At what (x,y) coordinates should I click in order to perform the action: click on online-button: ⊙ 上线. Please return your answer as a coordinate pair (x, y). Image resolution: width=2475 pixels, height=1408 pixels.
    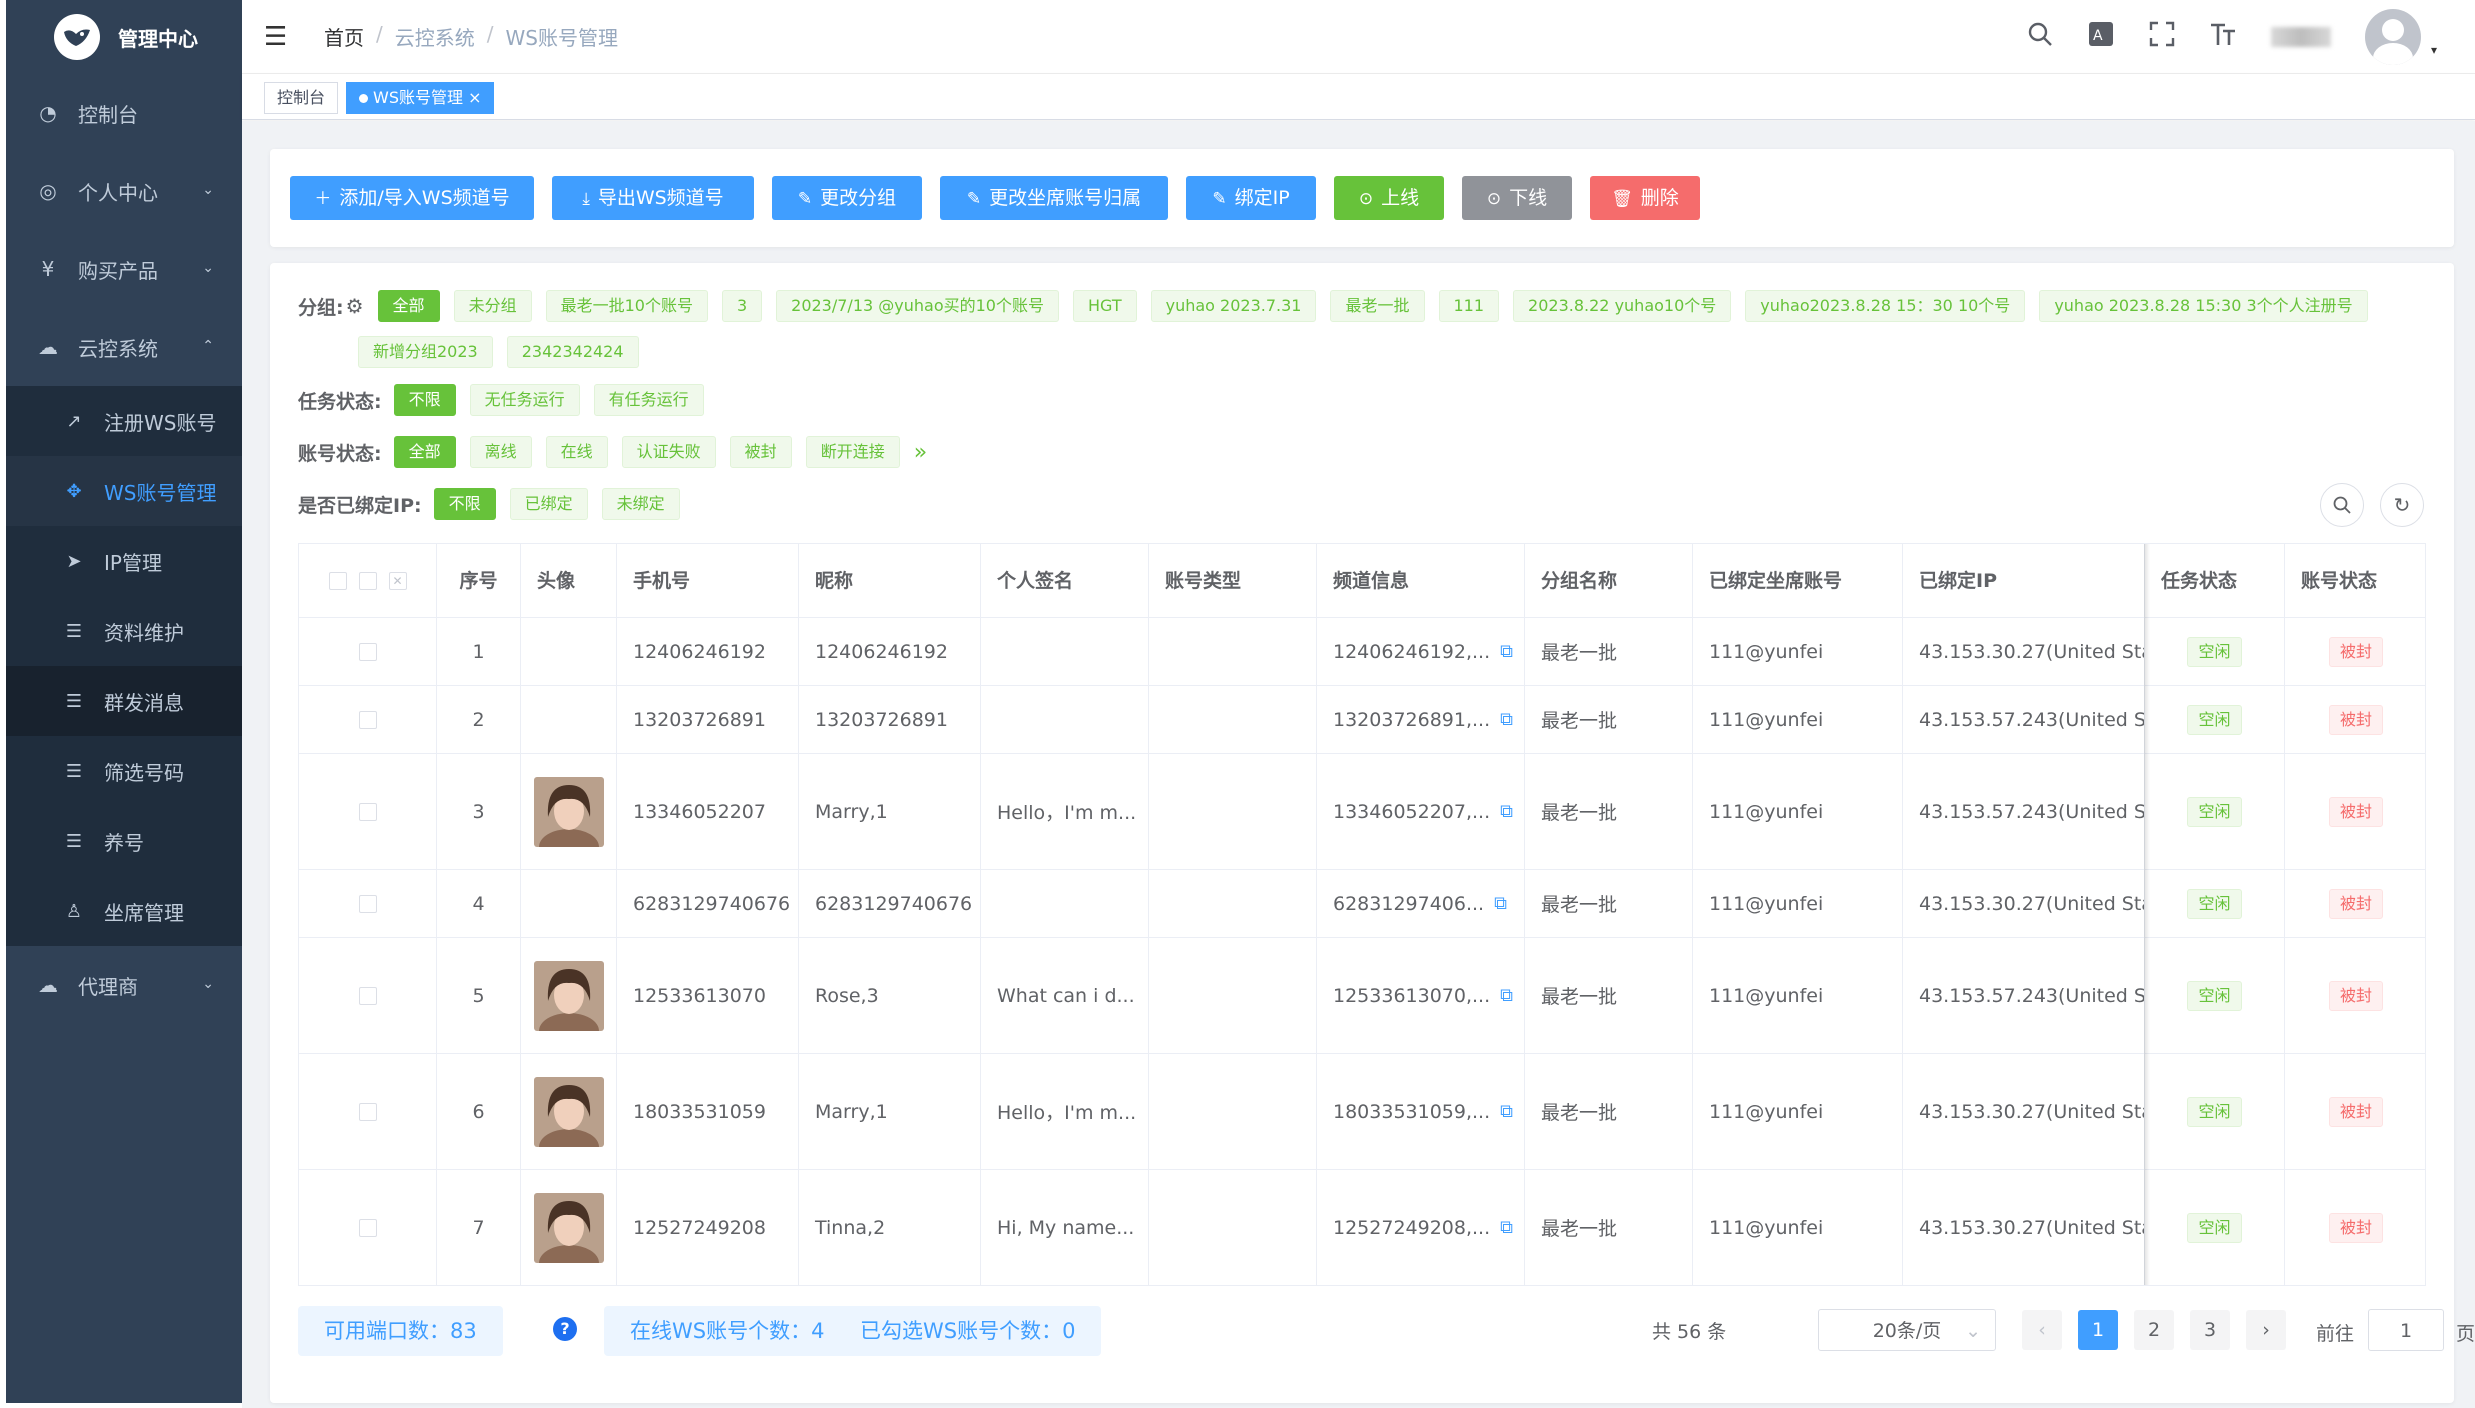
    Looking at the image, I should click on (1389, 198).